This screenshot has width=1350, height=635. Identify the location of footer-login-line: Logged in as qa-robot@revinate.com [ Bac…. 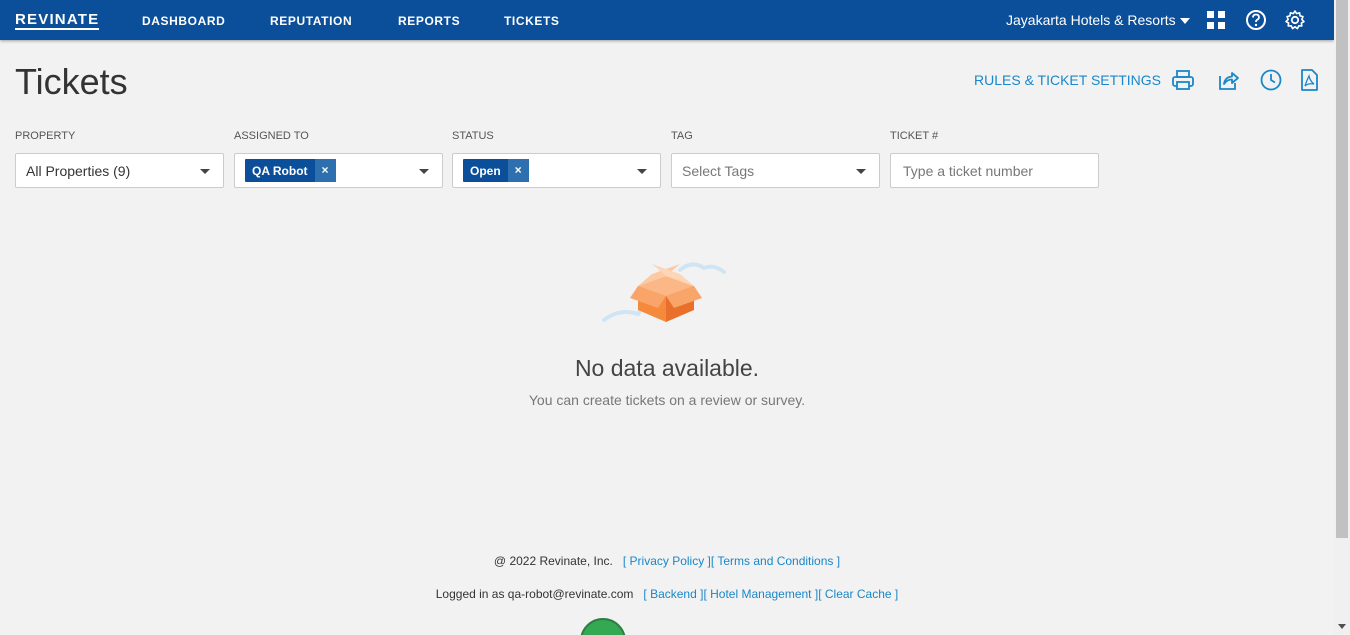
(667, 594).